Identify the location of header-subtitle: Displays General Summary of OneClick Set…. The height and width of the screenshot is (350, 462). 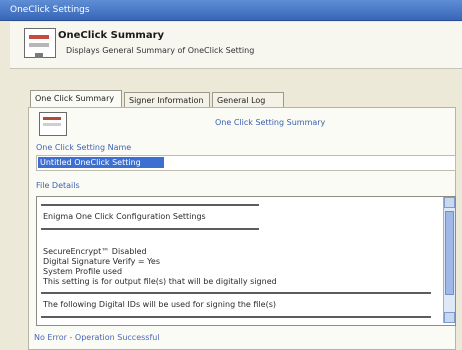
(160, 50).